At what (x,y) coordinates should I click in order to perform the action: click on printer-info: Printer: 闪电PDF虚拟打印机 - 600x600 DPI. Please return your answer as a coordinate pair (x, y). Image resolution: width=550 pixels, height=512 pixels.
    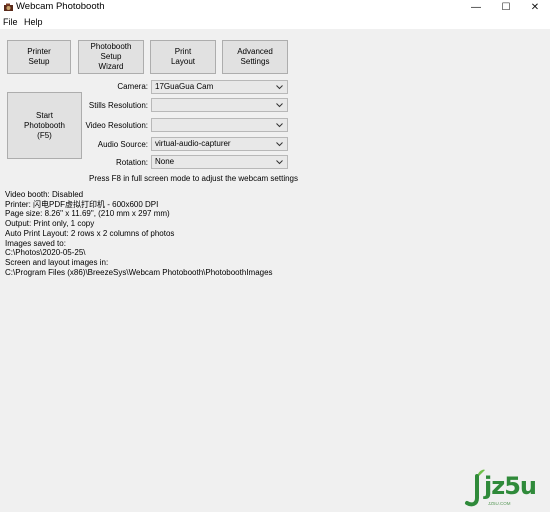
    Looking at the image, I should click on (82, 204).